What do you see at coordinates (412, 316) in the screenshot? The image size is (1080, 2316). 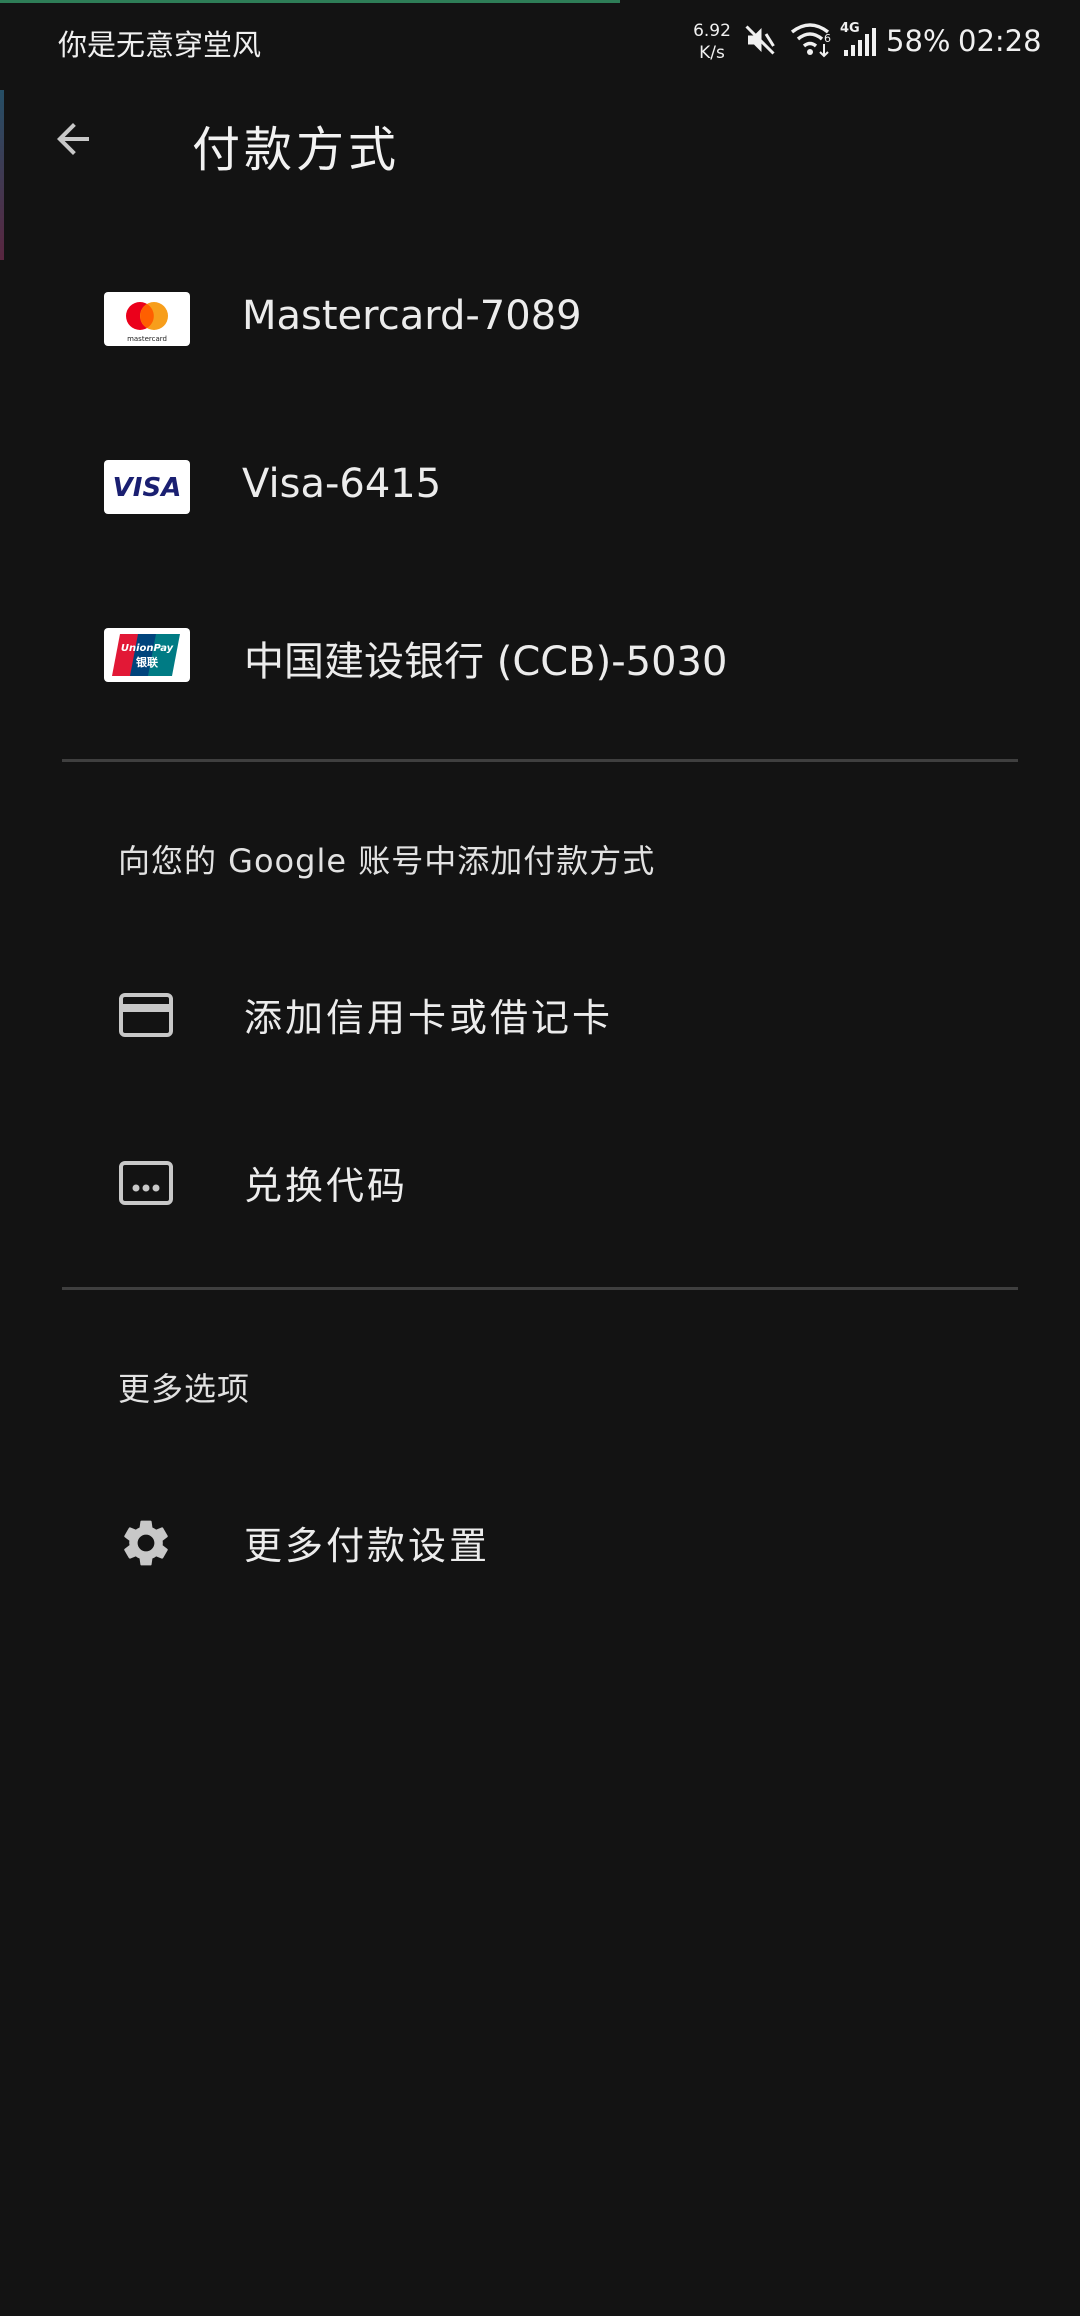 I see `payment-method-label: Mastercard-7089` at bounding box center [412, 316].